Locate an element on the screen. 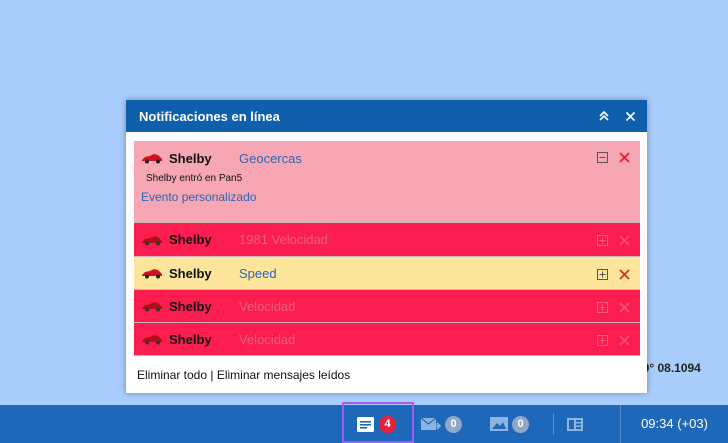 The image size is (728, 443). event-name: Geocercas is located at coordinates (270, 158).